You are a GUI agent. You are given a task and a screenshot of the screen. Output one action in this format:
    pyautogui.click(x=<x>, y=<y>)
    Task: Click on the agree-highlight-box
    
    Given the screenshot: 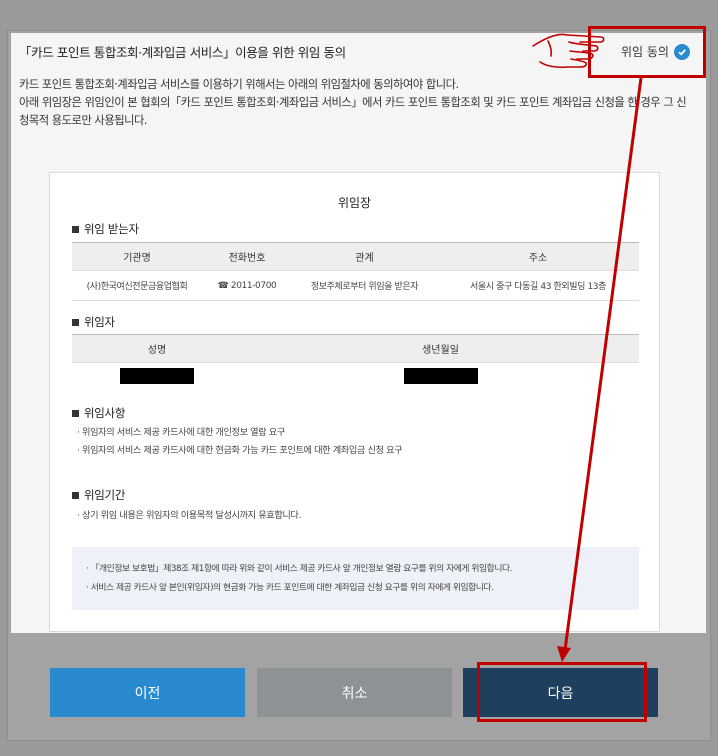 What is the action you would take?
    pyautogui.click(x=647, y=52)
    